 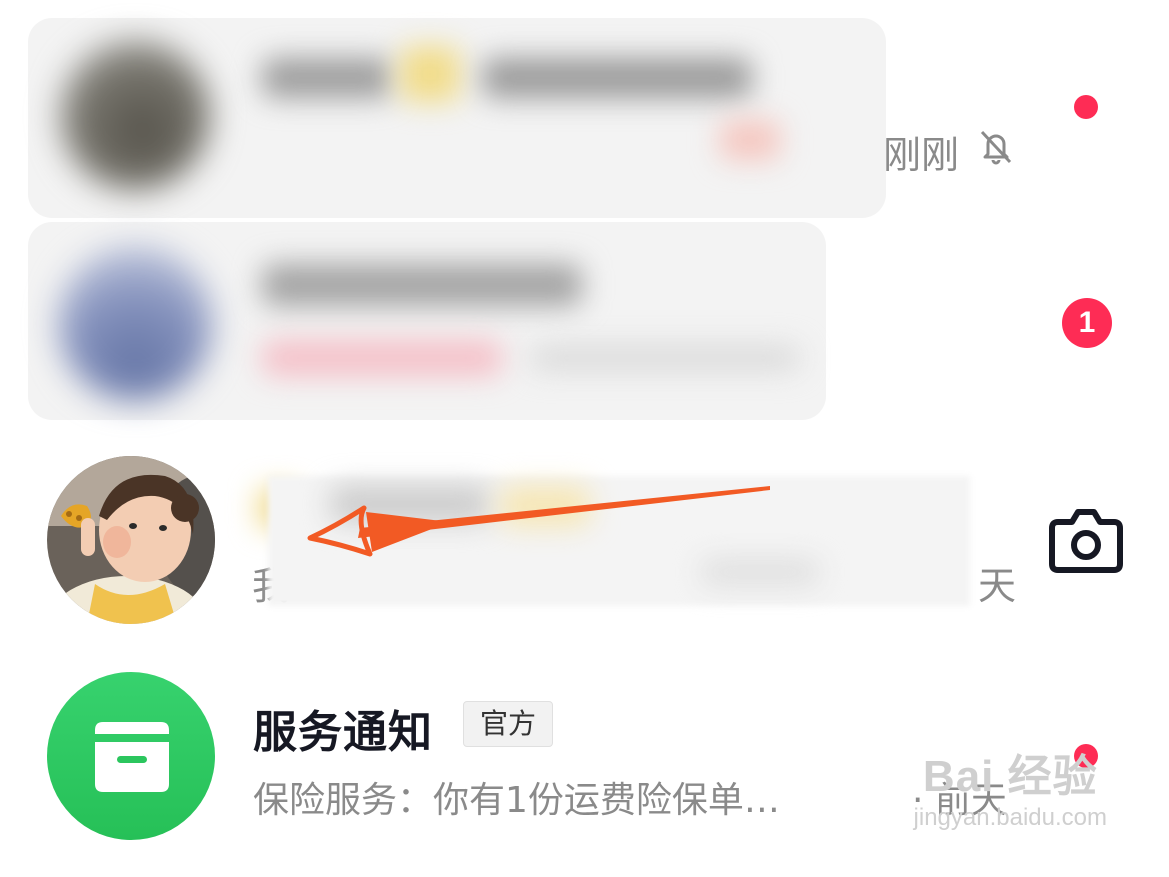 What do you see at coordinates (997, 586) in the screenshot?
I see `conversation-time-end: 天` at bounding box center [997, 586].